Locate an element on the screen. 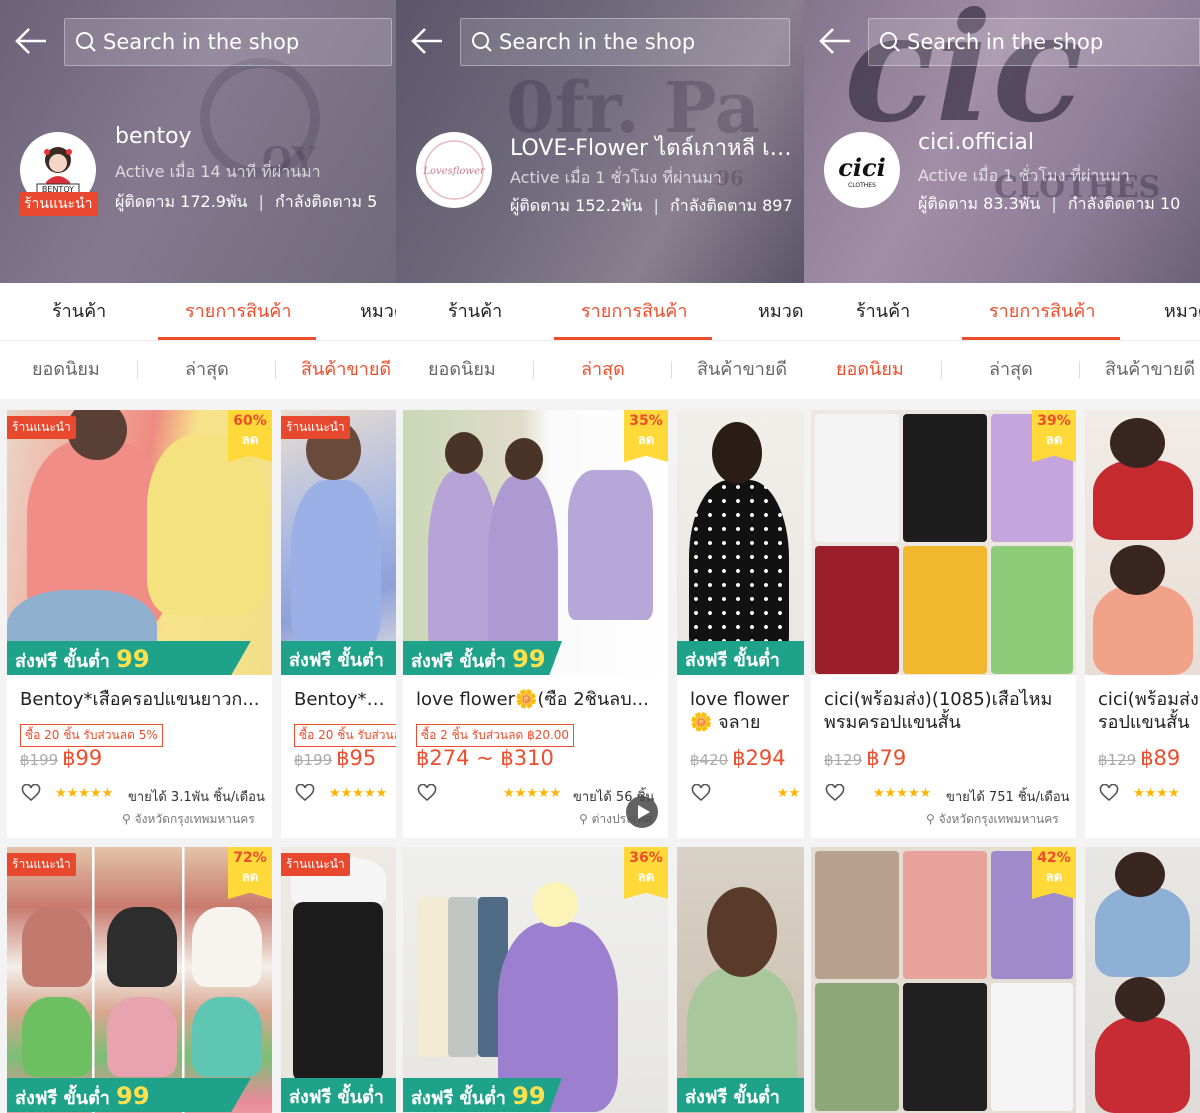 Image resolution: width=1200 pixels, height=1113 pixels. video-play-icon is located at coordinates (642, 812).